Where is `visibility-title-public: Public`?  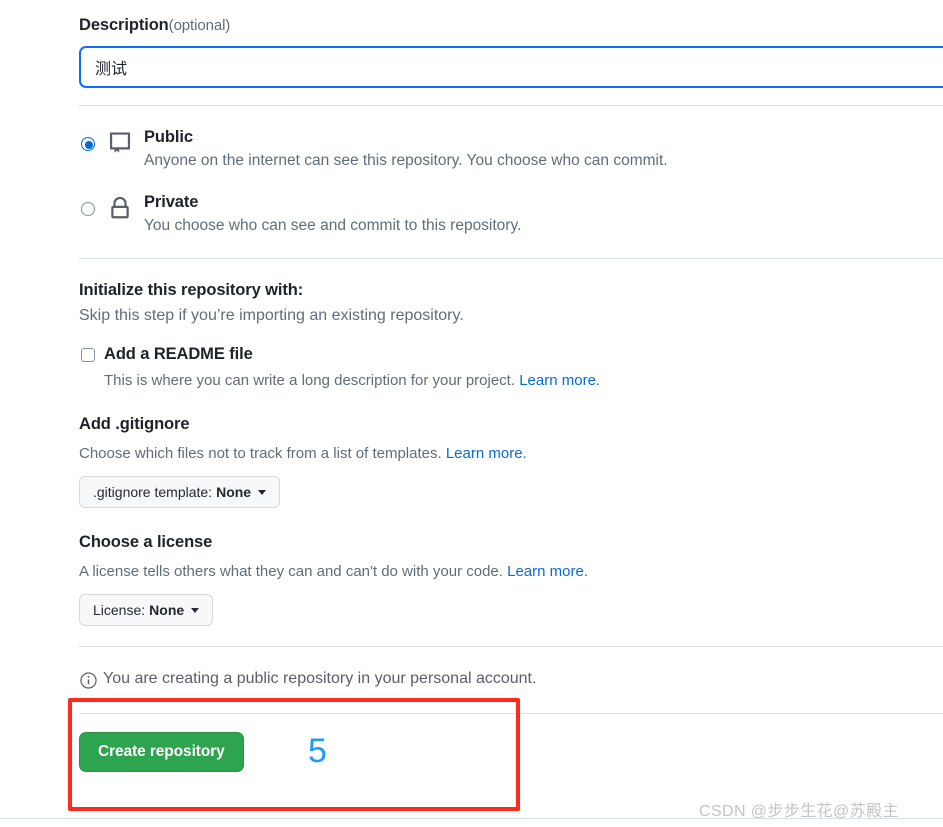
visibility-title-public: Public is located at coordinates (168, 137).